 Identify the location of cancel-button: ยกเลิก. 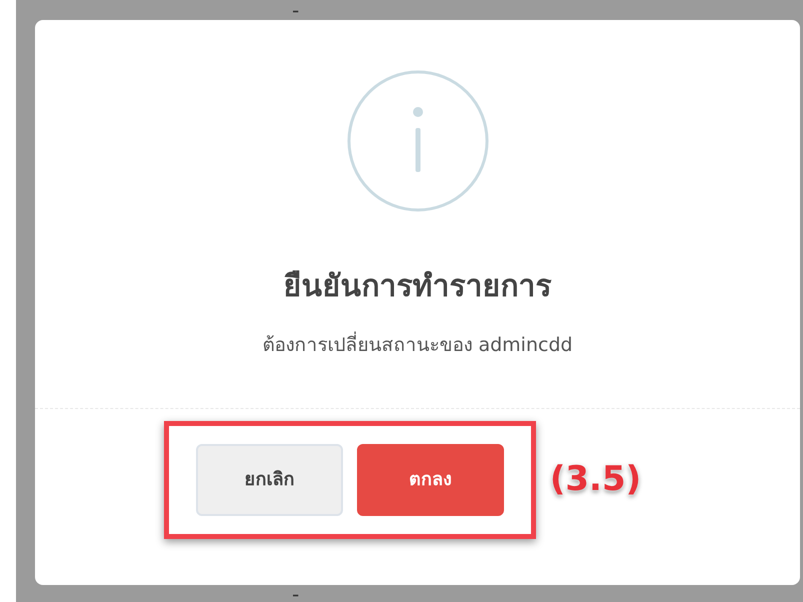
(269, 480).